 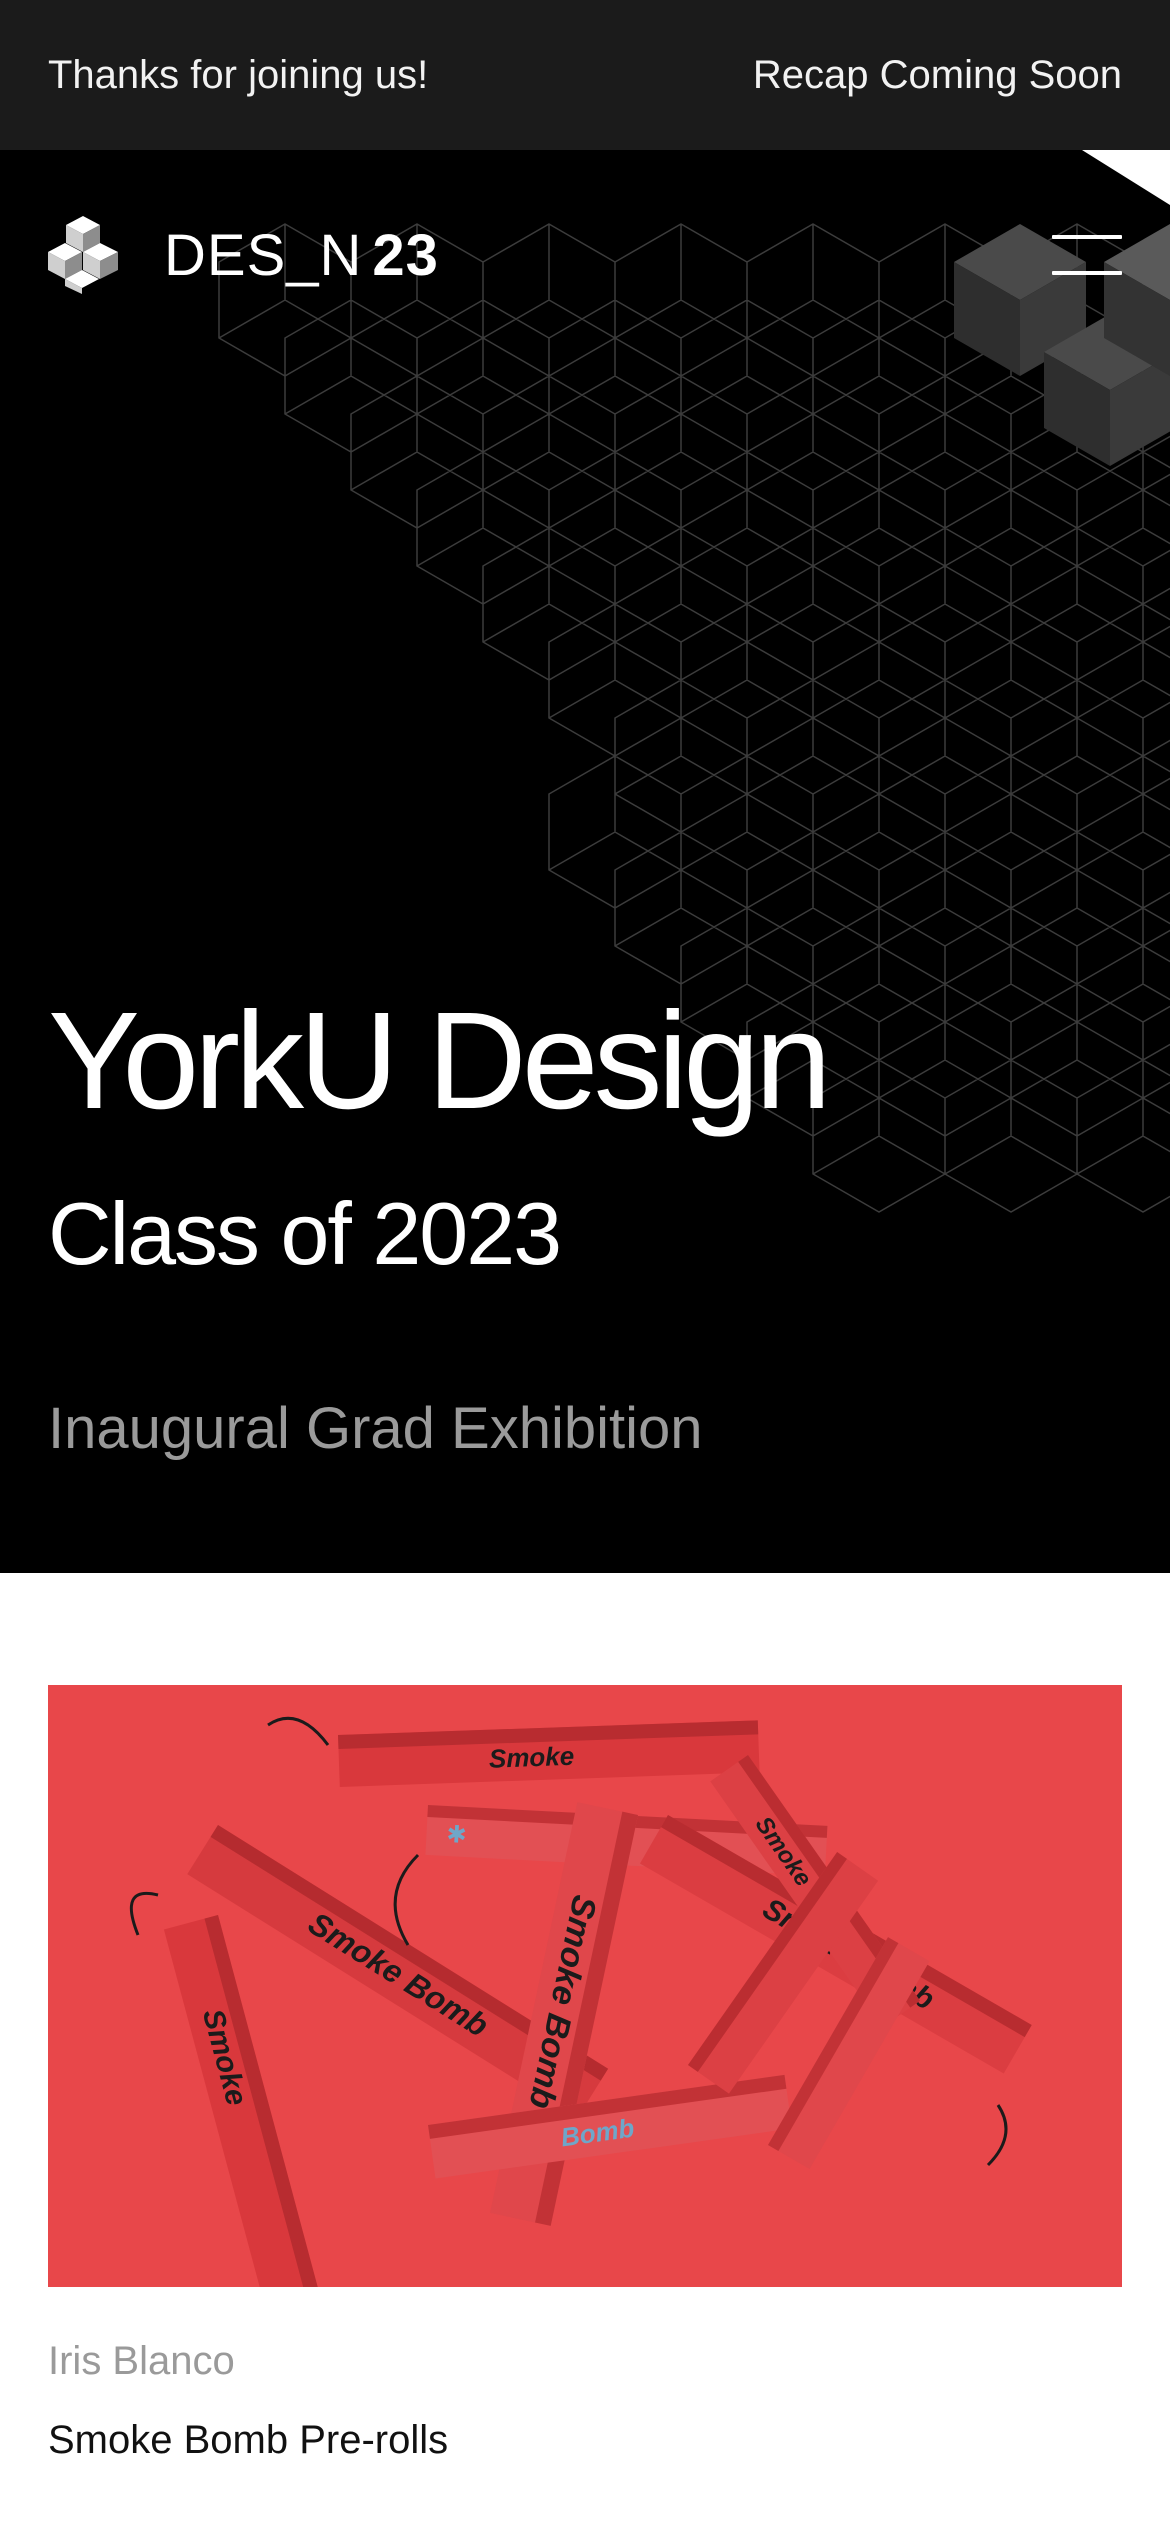 I want to click on hero-subtitle: Class of 2023, so click(x=305, y=1233).